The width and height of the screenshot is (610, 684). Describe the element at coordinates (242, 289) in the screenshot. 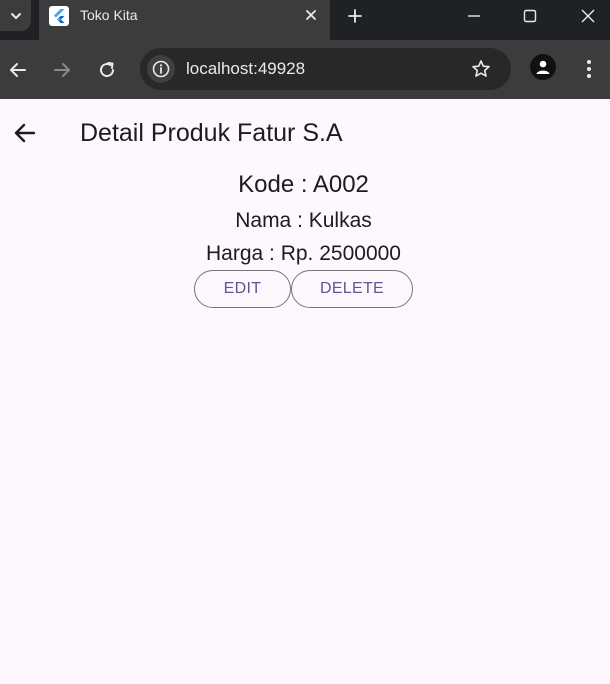

I see `edit-button: EDIT` at that location.